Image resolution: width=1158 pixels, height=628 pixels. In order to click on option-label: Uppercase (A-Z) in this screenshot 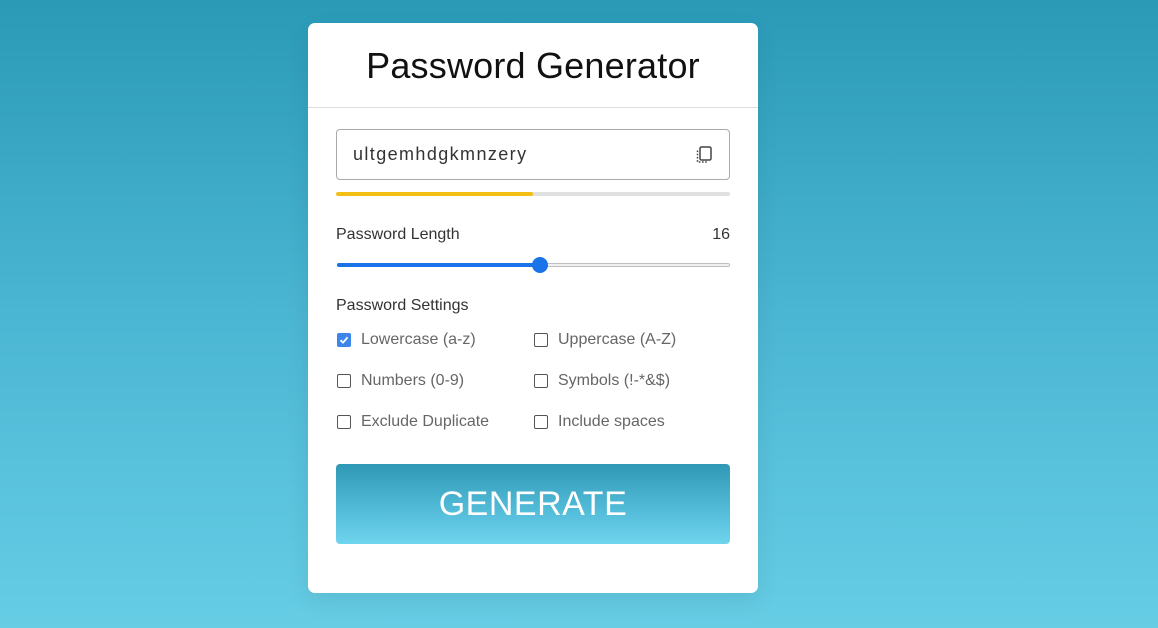, I will do `click(617, 339)`.